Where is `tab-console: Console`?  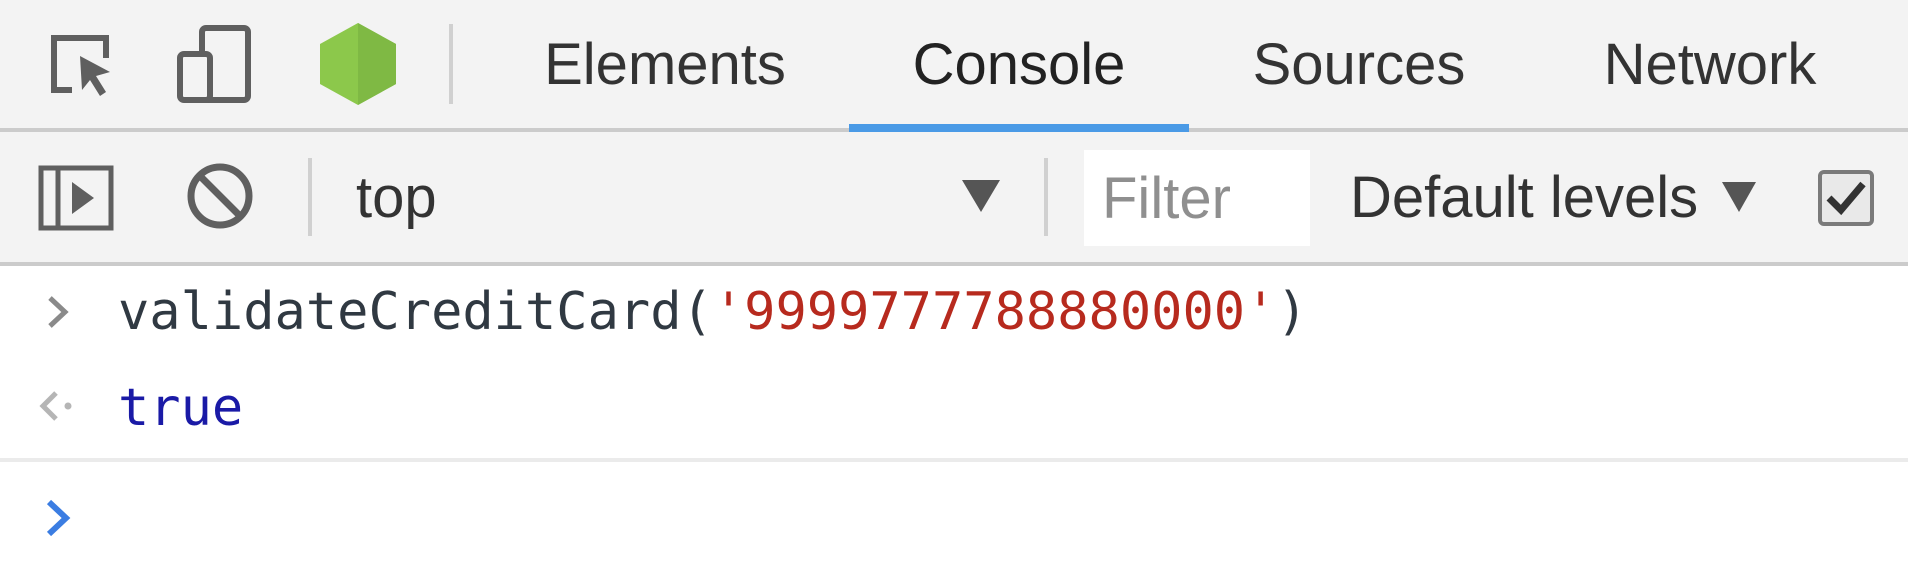 tab-console: Console is located at coordinates (1019, 64).